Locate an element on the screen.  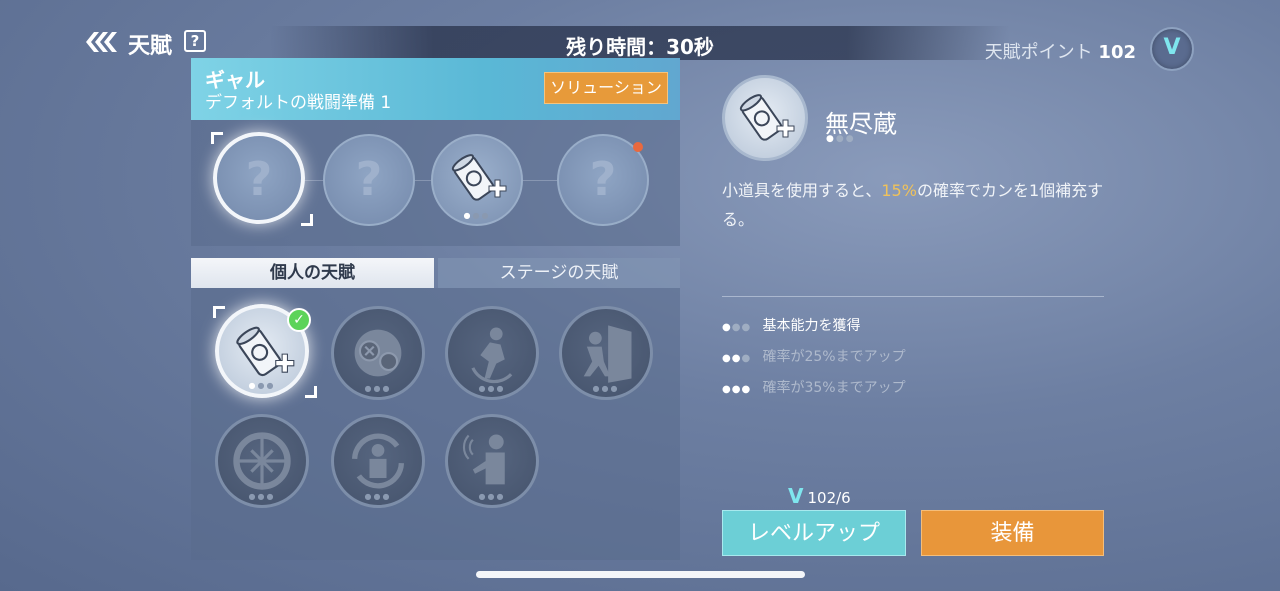
desc-text: 小道具を使用すると、 is located at coordinates (802, 190).